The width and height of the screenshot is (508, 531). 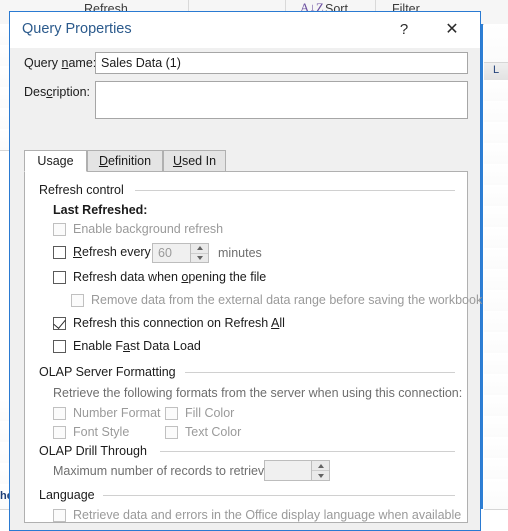 What do you see at coordinates (404, 29) in the screenshot?
I see `help-icon: ?` at bounding box center [404, 29].